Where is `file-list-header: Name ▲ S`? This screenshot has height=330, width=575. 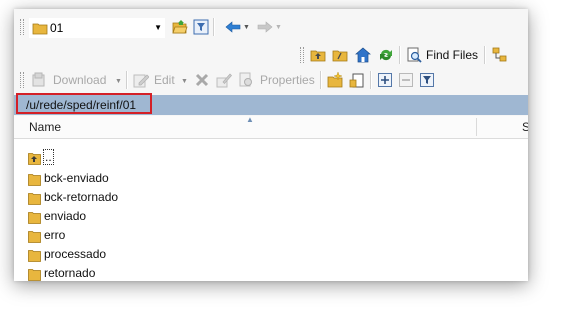
file-list-header: Name ▲ S is located at coordinates (271, 127).